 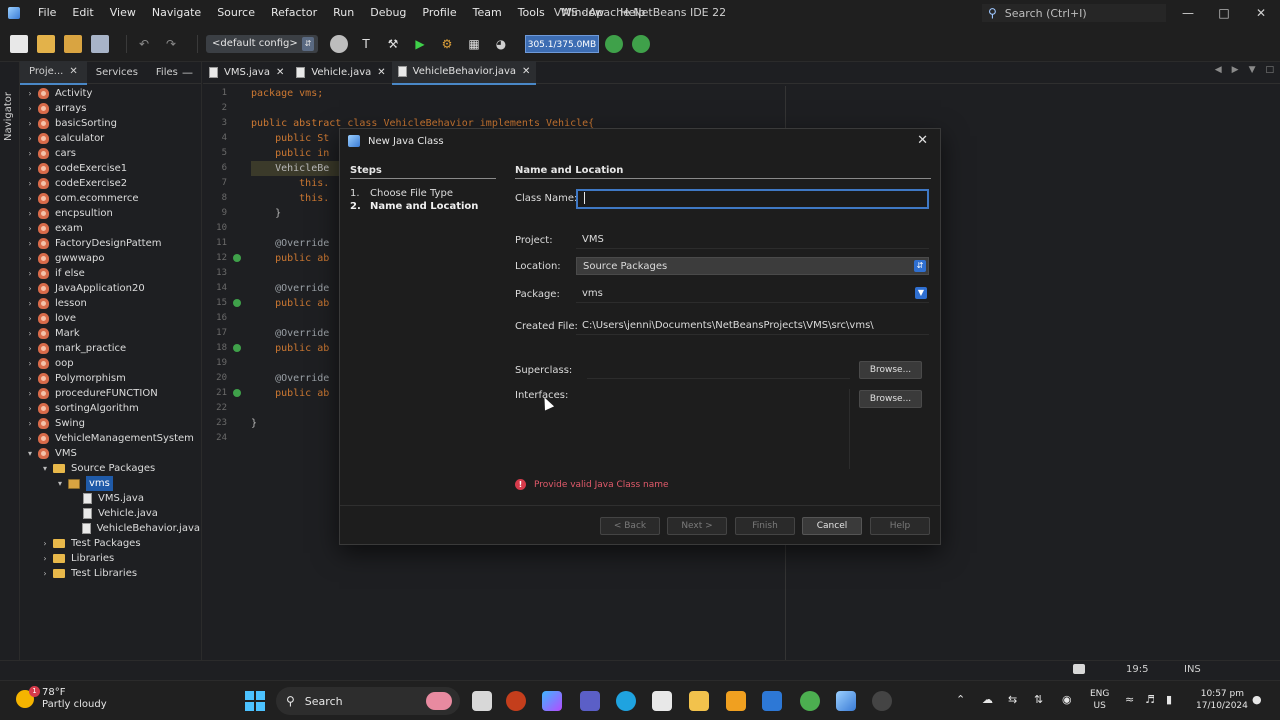 What do you see at coordinates (236, 13) in the screenshot?
I see `menu-source: Source` at bounding box center [236, 13].